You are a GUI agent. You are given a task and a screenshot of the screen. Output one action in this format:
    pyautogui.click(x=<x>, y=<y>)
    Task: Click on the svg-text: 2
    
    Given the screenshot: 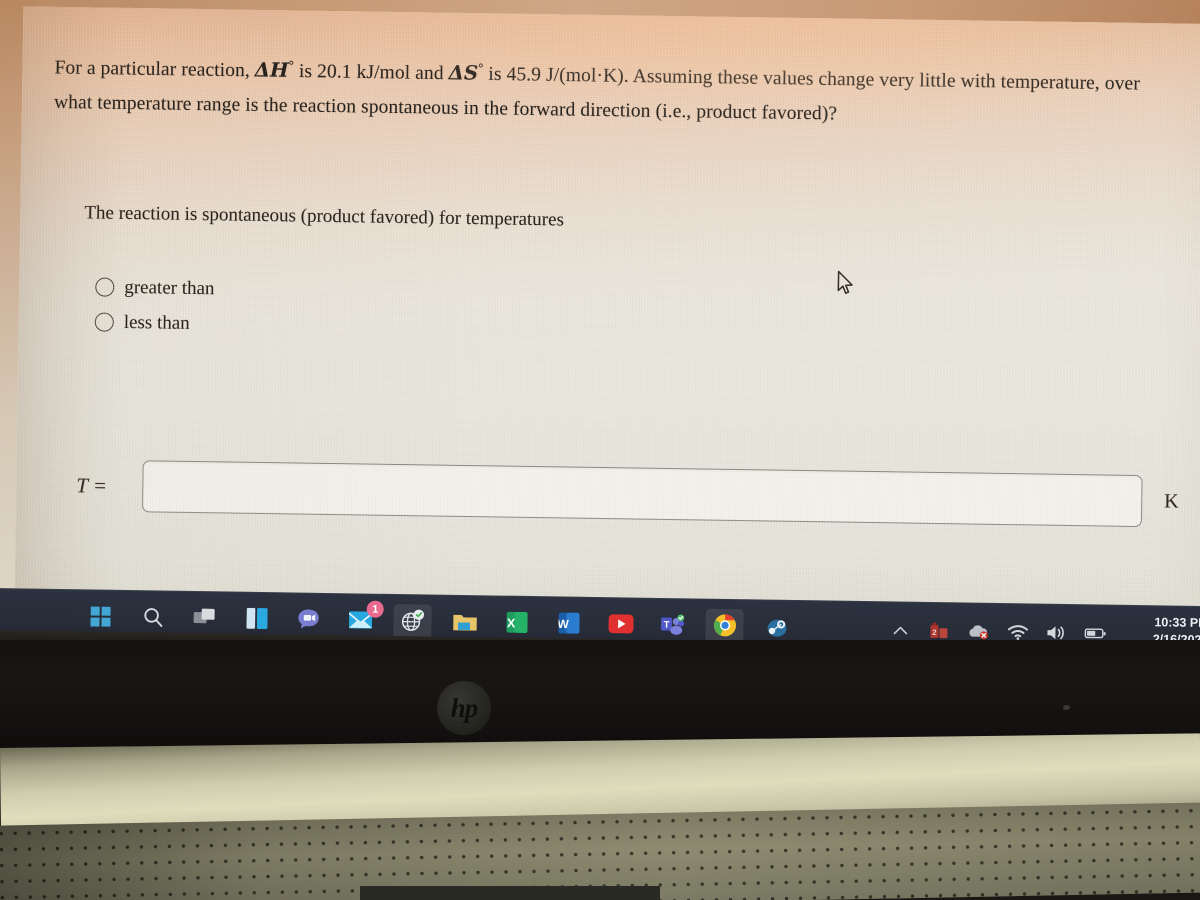 What is the action you would take?
    pyautogui.click(x=934, y=632)
    